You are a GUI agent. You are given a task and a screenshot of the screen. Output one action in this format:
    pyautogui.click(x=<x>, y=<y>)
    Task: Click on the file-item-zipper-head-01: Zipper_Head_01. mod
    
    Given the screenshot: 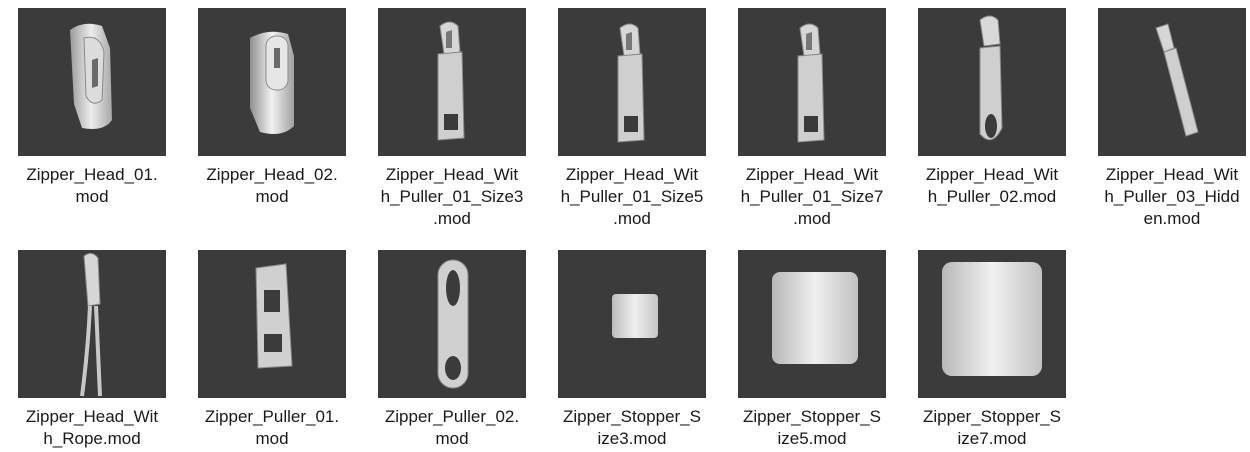 What is the action you would take?
    pyautogui.click(x=92, y=108)
    